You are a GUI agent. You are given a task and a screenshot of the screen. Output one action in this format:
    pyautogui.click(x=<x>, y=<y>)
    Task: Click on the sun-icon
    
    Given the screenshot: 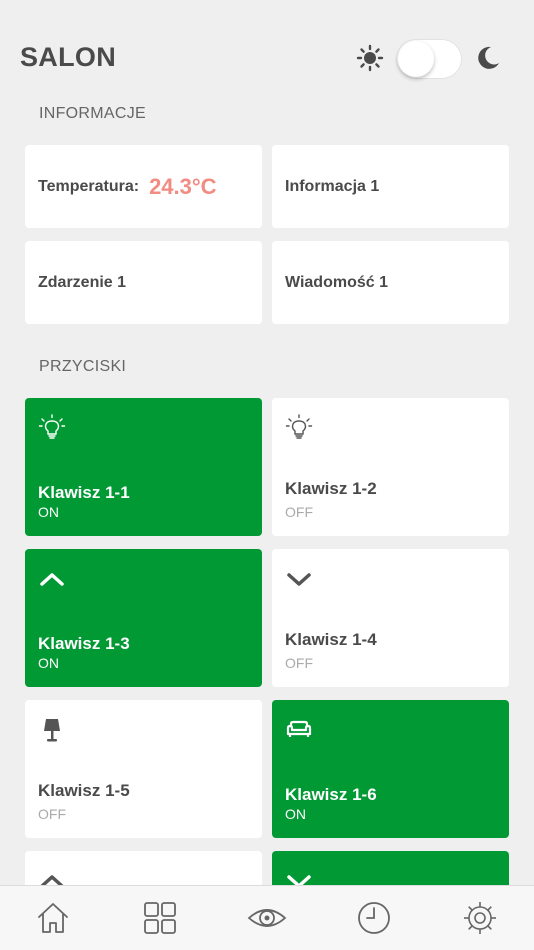 What is the action you would take?
    pyautogui.click(x=370, y=58)
    